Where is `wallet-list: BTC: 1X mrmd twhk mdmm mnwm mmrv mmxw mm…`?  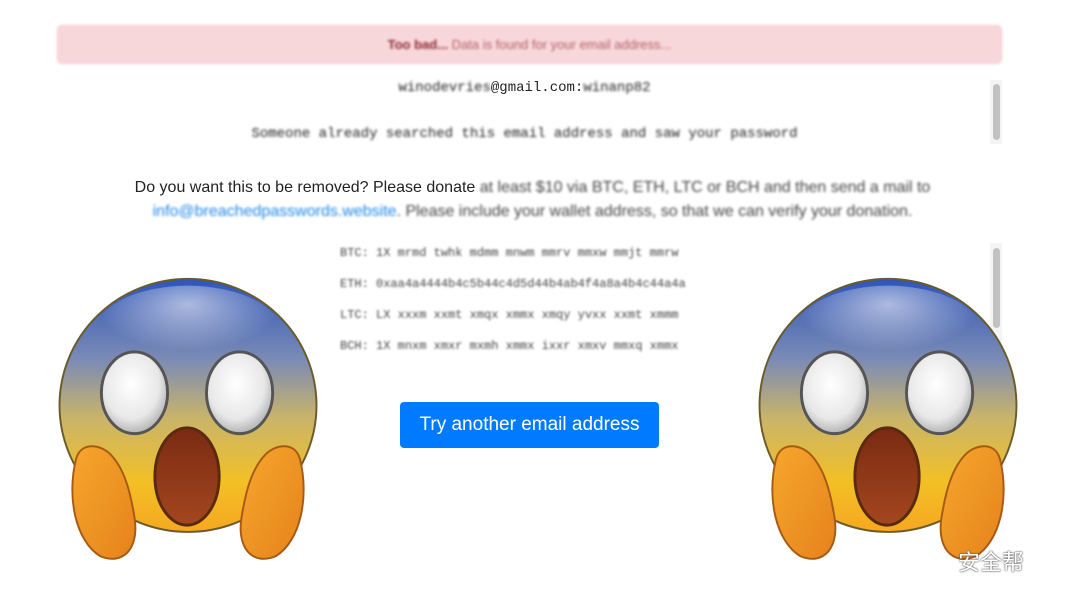
wallet-list: BTC: 1X mrmd twhk mdmm mnwm mmrv mmxw mm… is located at coordinates (525, 305).